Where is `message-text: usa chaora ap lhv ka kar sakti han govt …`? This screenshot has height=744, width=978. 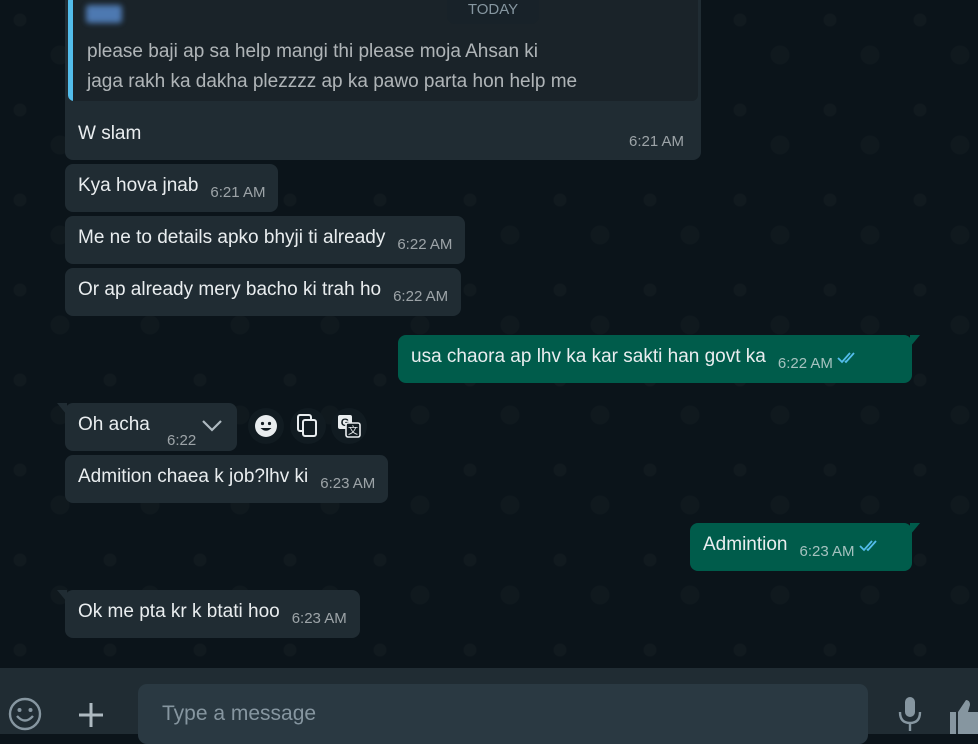
message-text: usa chaora ap lhv ka kar sakti han govt … is located at coordinates (588, 356).